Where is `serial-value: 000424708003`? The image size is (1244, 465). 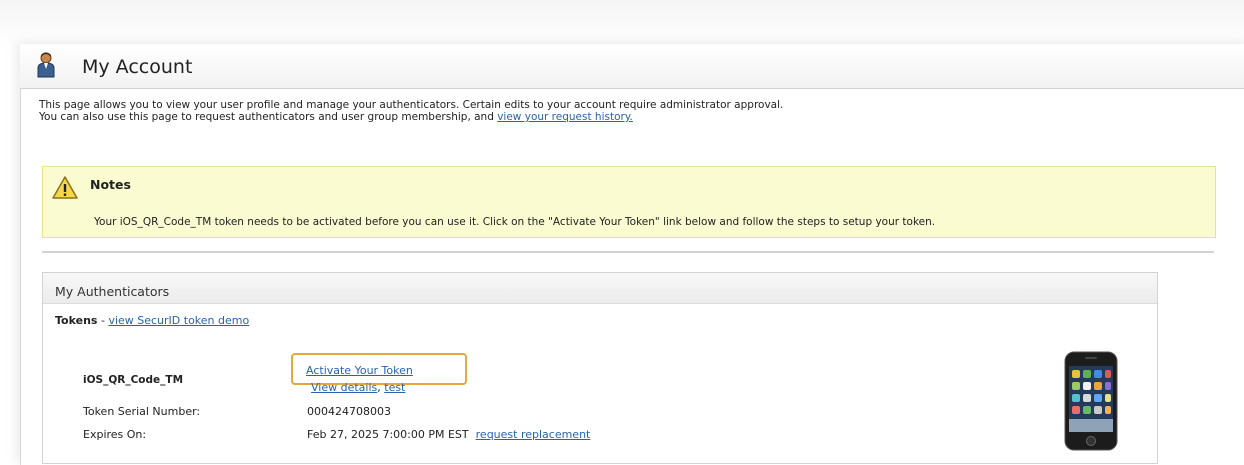 serial-value: 000424708003 is located at coordinates (349, 411).